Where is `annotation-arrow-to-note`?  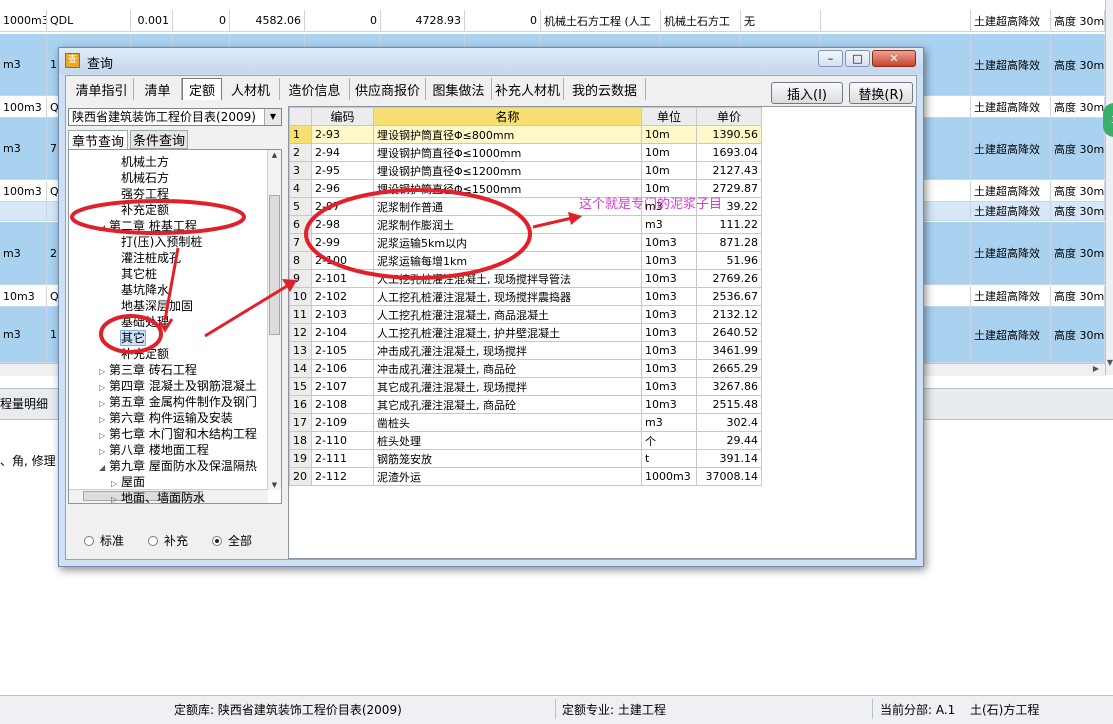 annotation-arrow-to-note is located at coordinates (552, 222).